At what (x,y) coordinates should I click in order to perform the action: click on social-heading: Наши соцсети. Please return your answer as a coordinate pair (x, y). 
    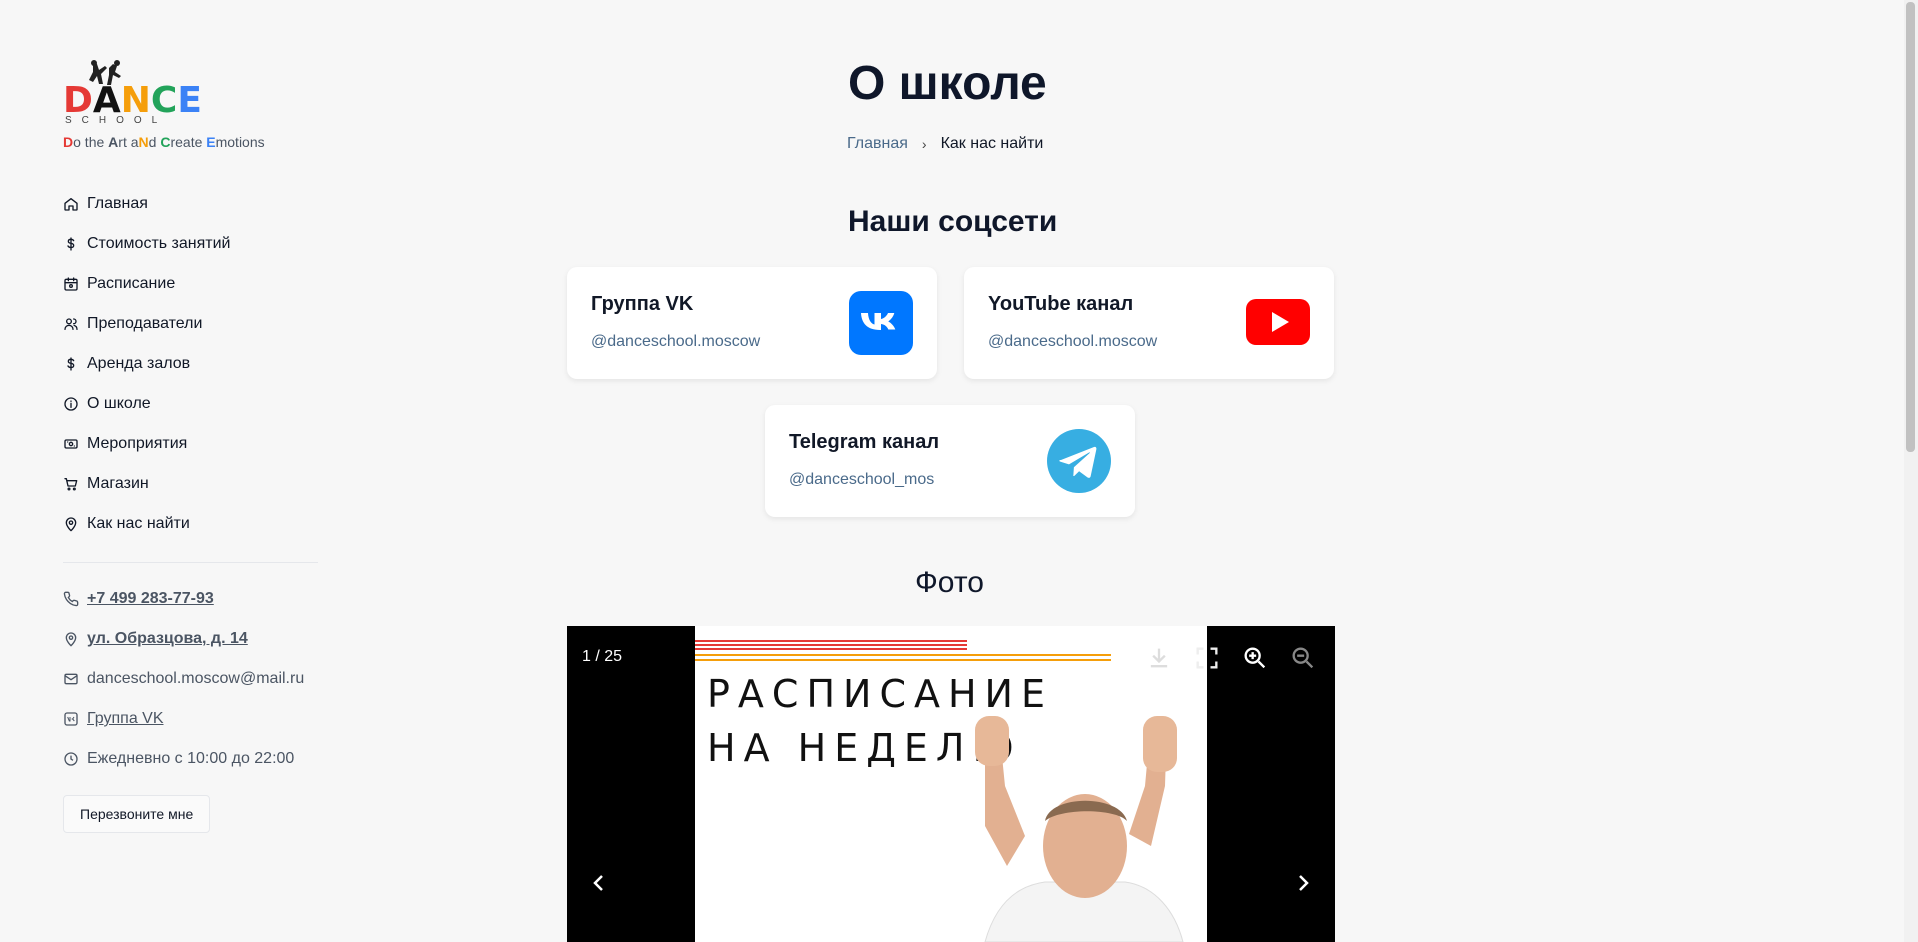
    Looking at the image, I should click on (953, 221).